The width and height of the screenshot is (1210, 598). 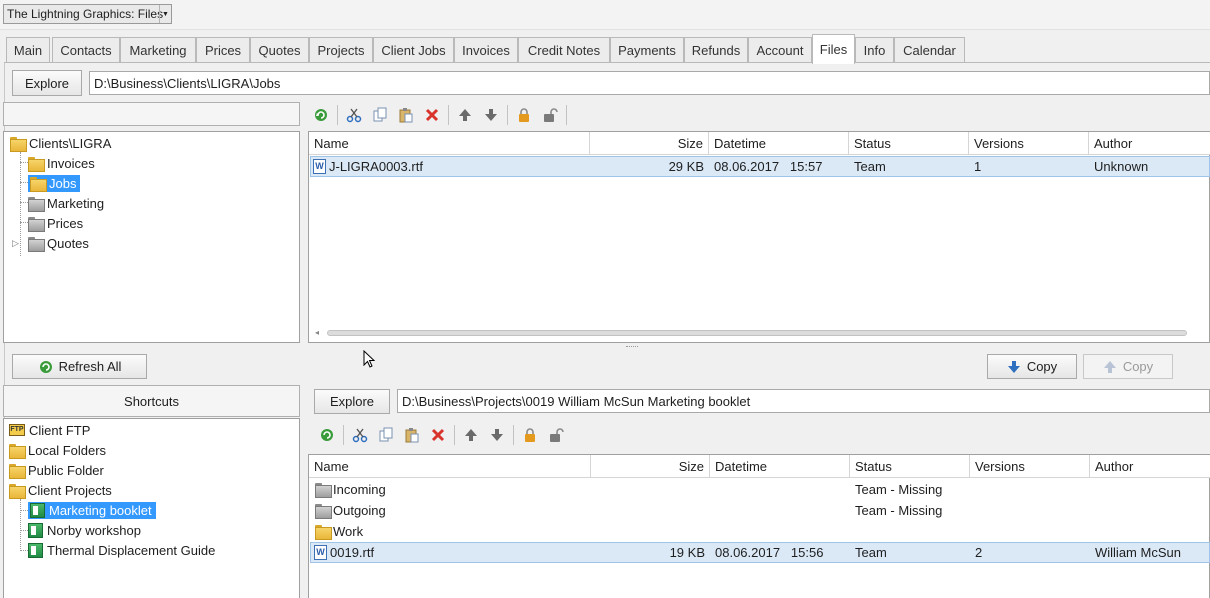 What do you see at coordinates (741, 466) in the screenshot?
I see `column-header-label: Datetime` at bounding box center [741, 466].